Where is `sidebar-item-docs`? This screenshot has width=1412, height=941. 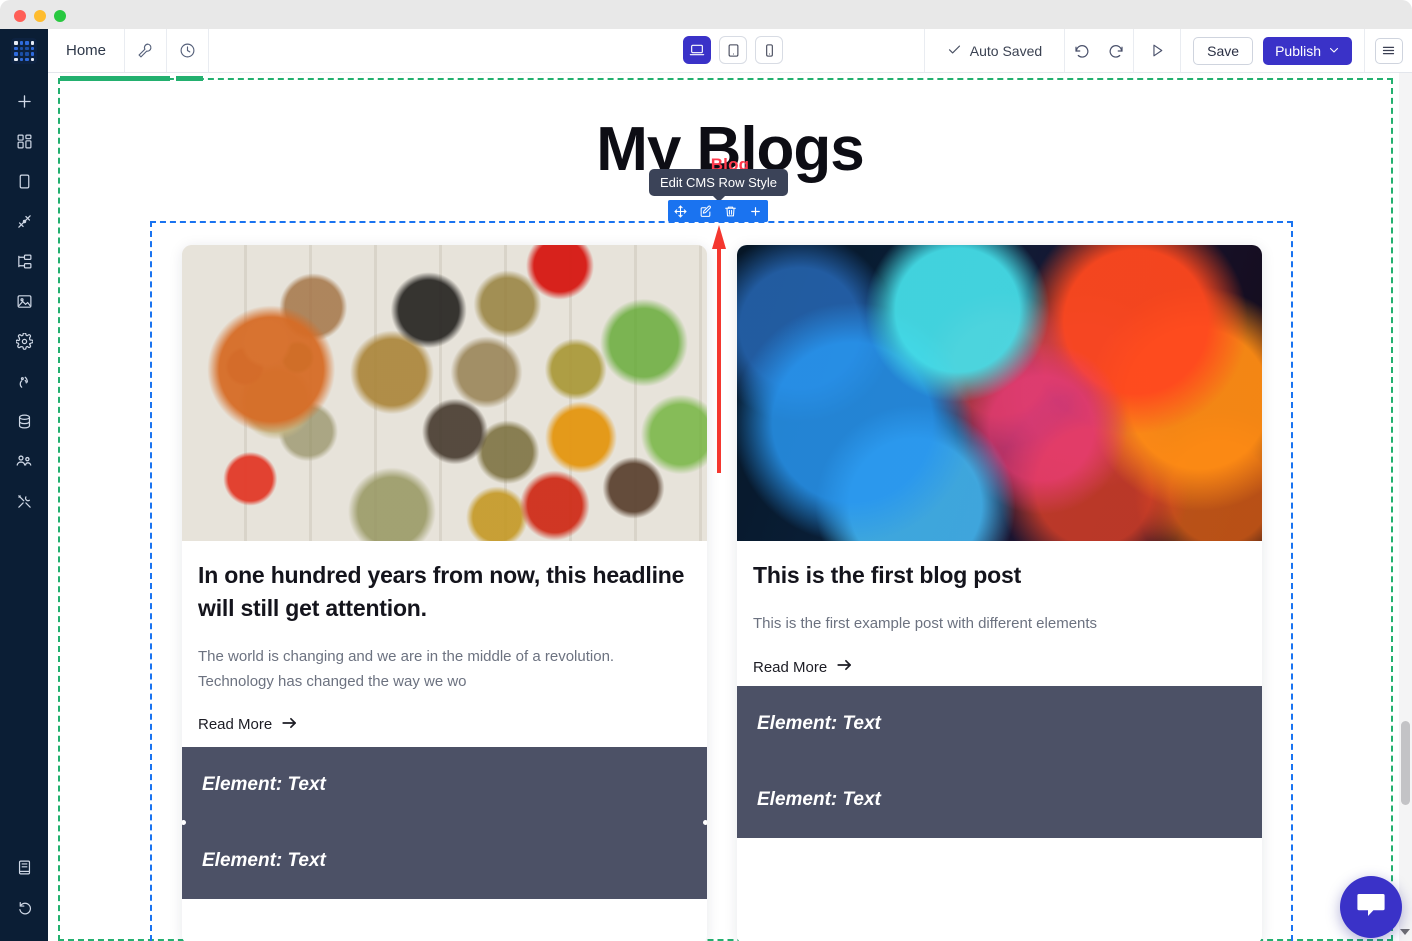
sidebar-item-docs is located at coordinates (24, 867).